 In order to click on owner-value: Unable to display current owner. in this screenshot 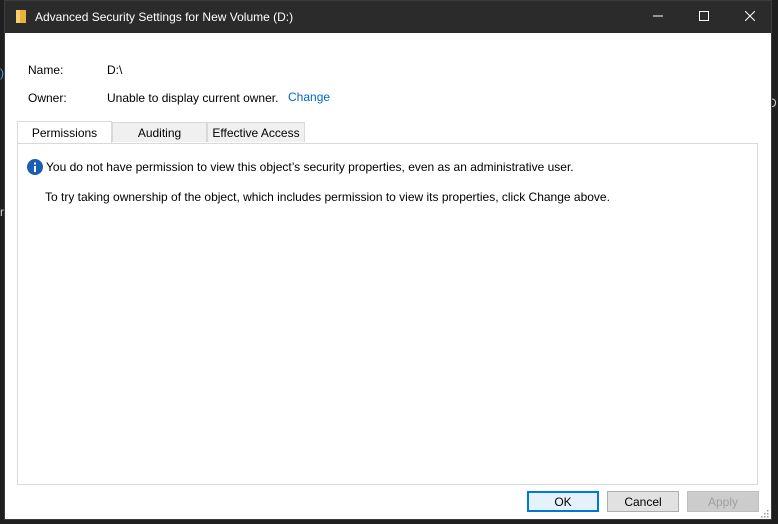, I will do `click(193, 98)`.